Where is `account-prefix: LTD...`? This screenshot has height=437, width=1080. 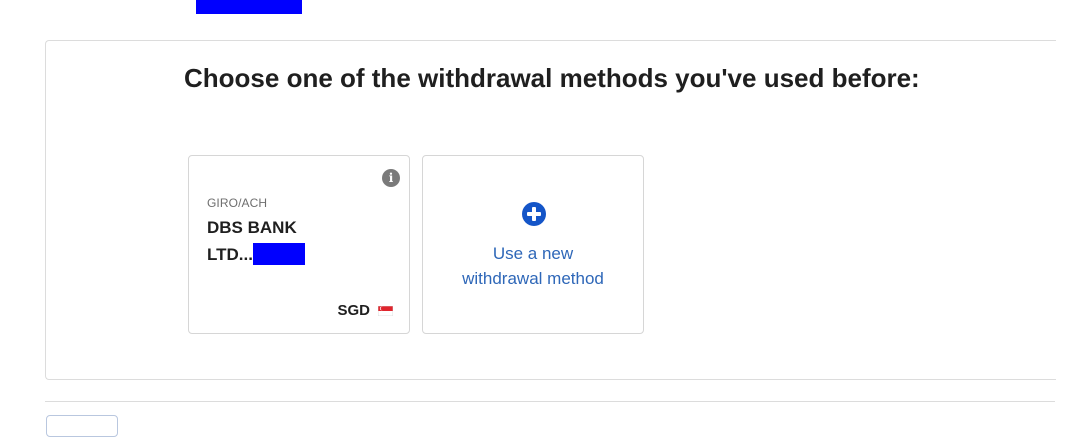
account-prefix: LTD... is located at coordinates (230, 254).